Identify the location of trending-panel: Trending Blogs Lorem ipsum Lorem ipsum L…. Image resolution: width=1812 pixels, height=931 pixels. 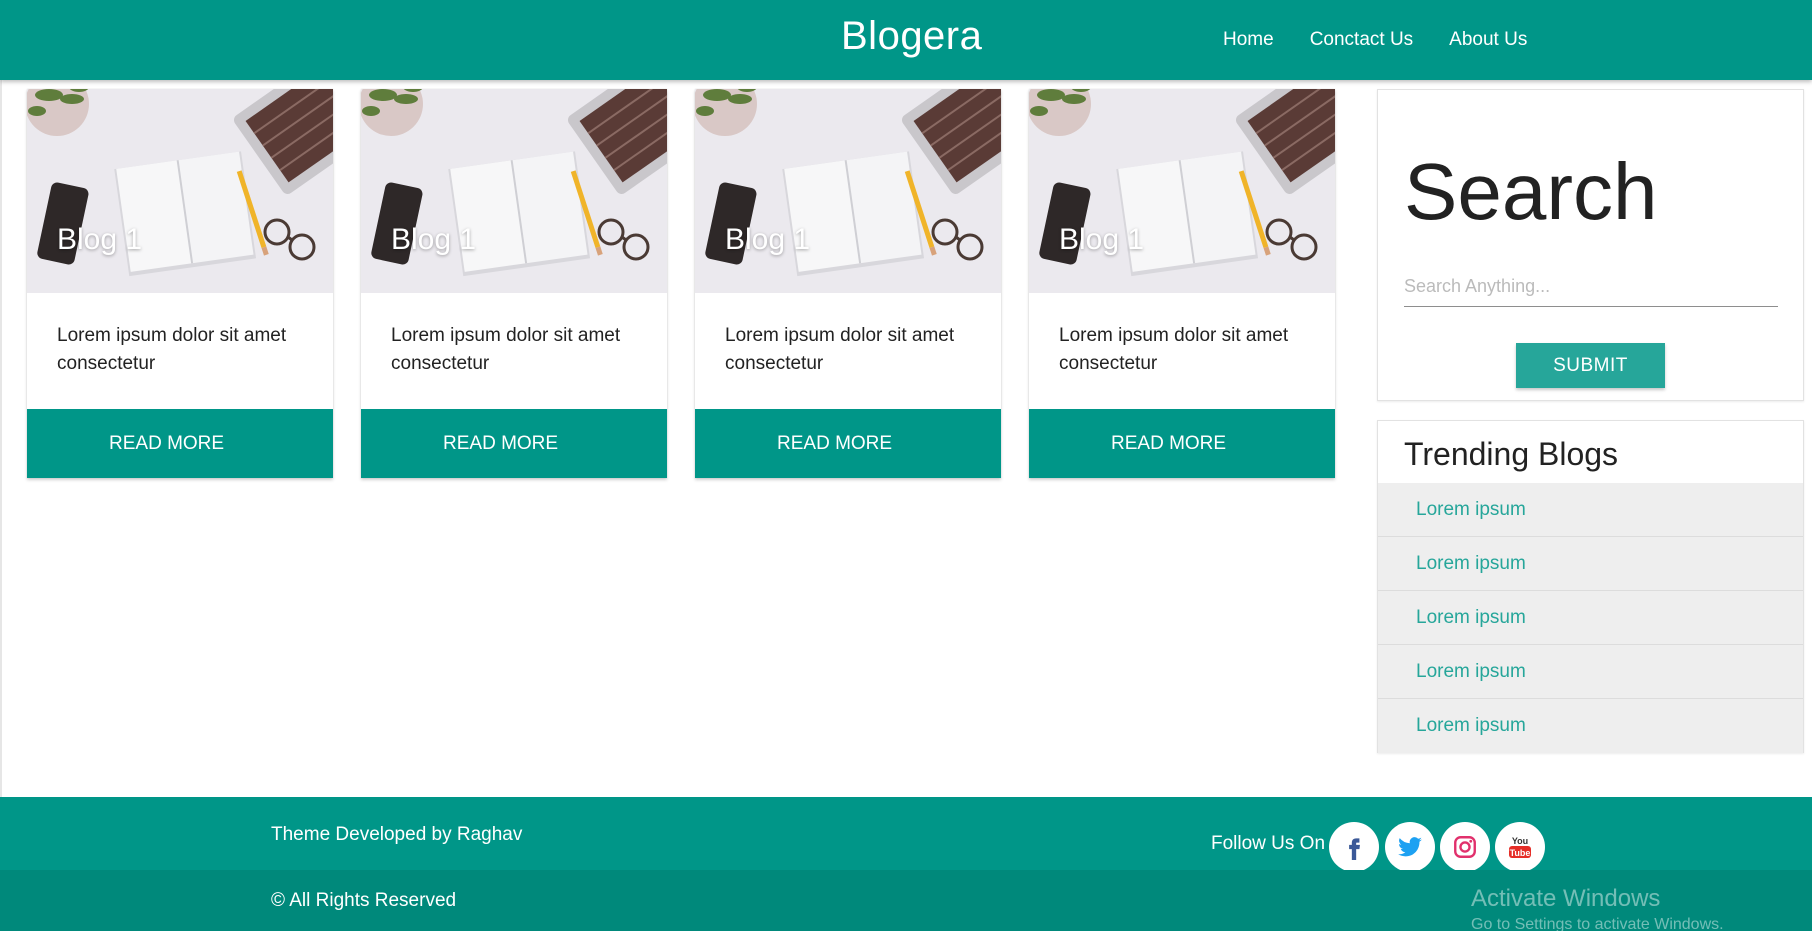
(1590, 586).